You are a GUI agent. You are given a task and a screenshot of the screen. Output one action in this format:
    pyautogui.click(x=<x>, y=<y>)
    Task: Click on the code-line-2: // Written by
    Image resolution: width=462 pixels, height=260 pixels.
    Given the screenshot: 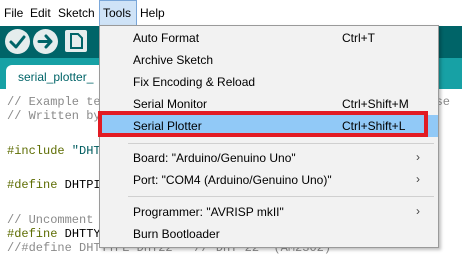 What is the action you would take?
    pyautogui.click(x=54, y=116)
    